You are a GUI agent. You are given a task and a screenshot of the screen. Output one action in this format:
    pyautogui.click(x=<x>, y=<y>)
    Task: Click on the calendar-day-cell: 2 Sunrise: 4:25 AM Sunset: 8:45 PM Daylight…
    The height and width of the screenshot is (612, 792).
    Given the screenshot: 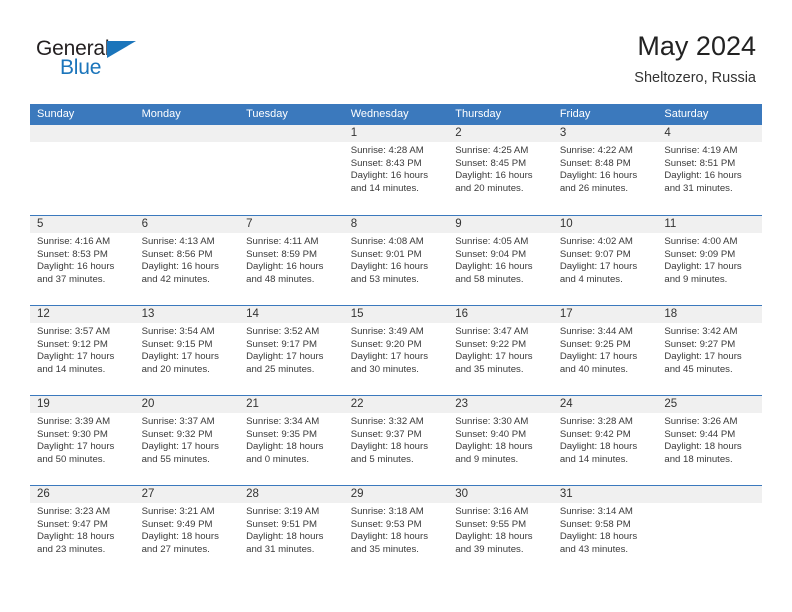 What is the action you would take?
    pyautogui.click(x=500, y=170)
    